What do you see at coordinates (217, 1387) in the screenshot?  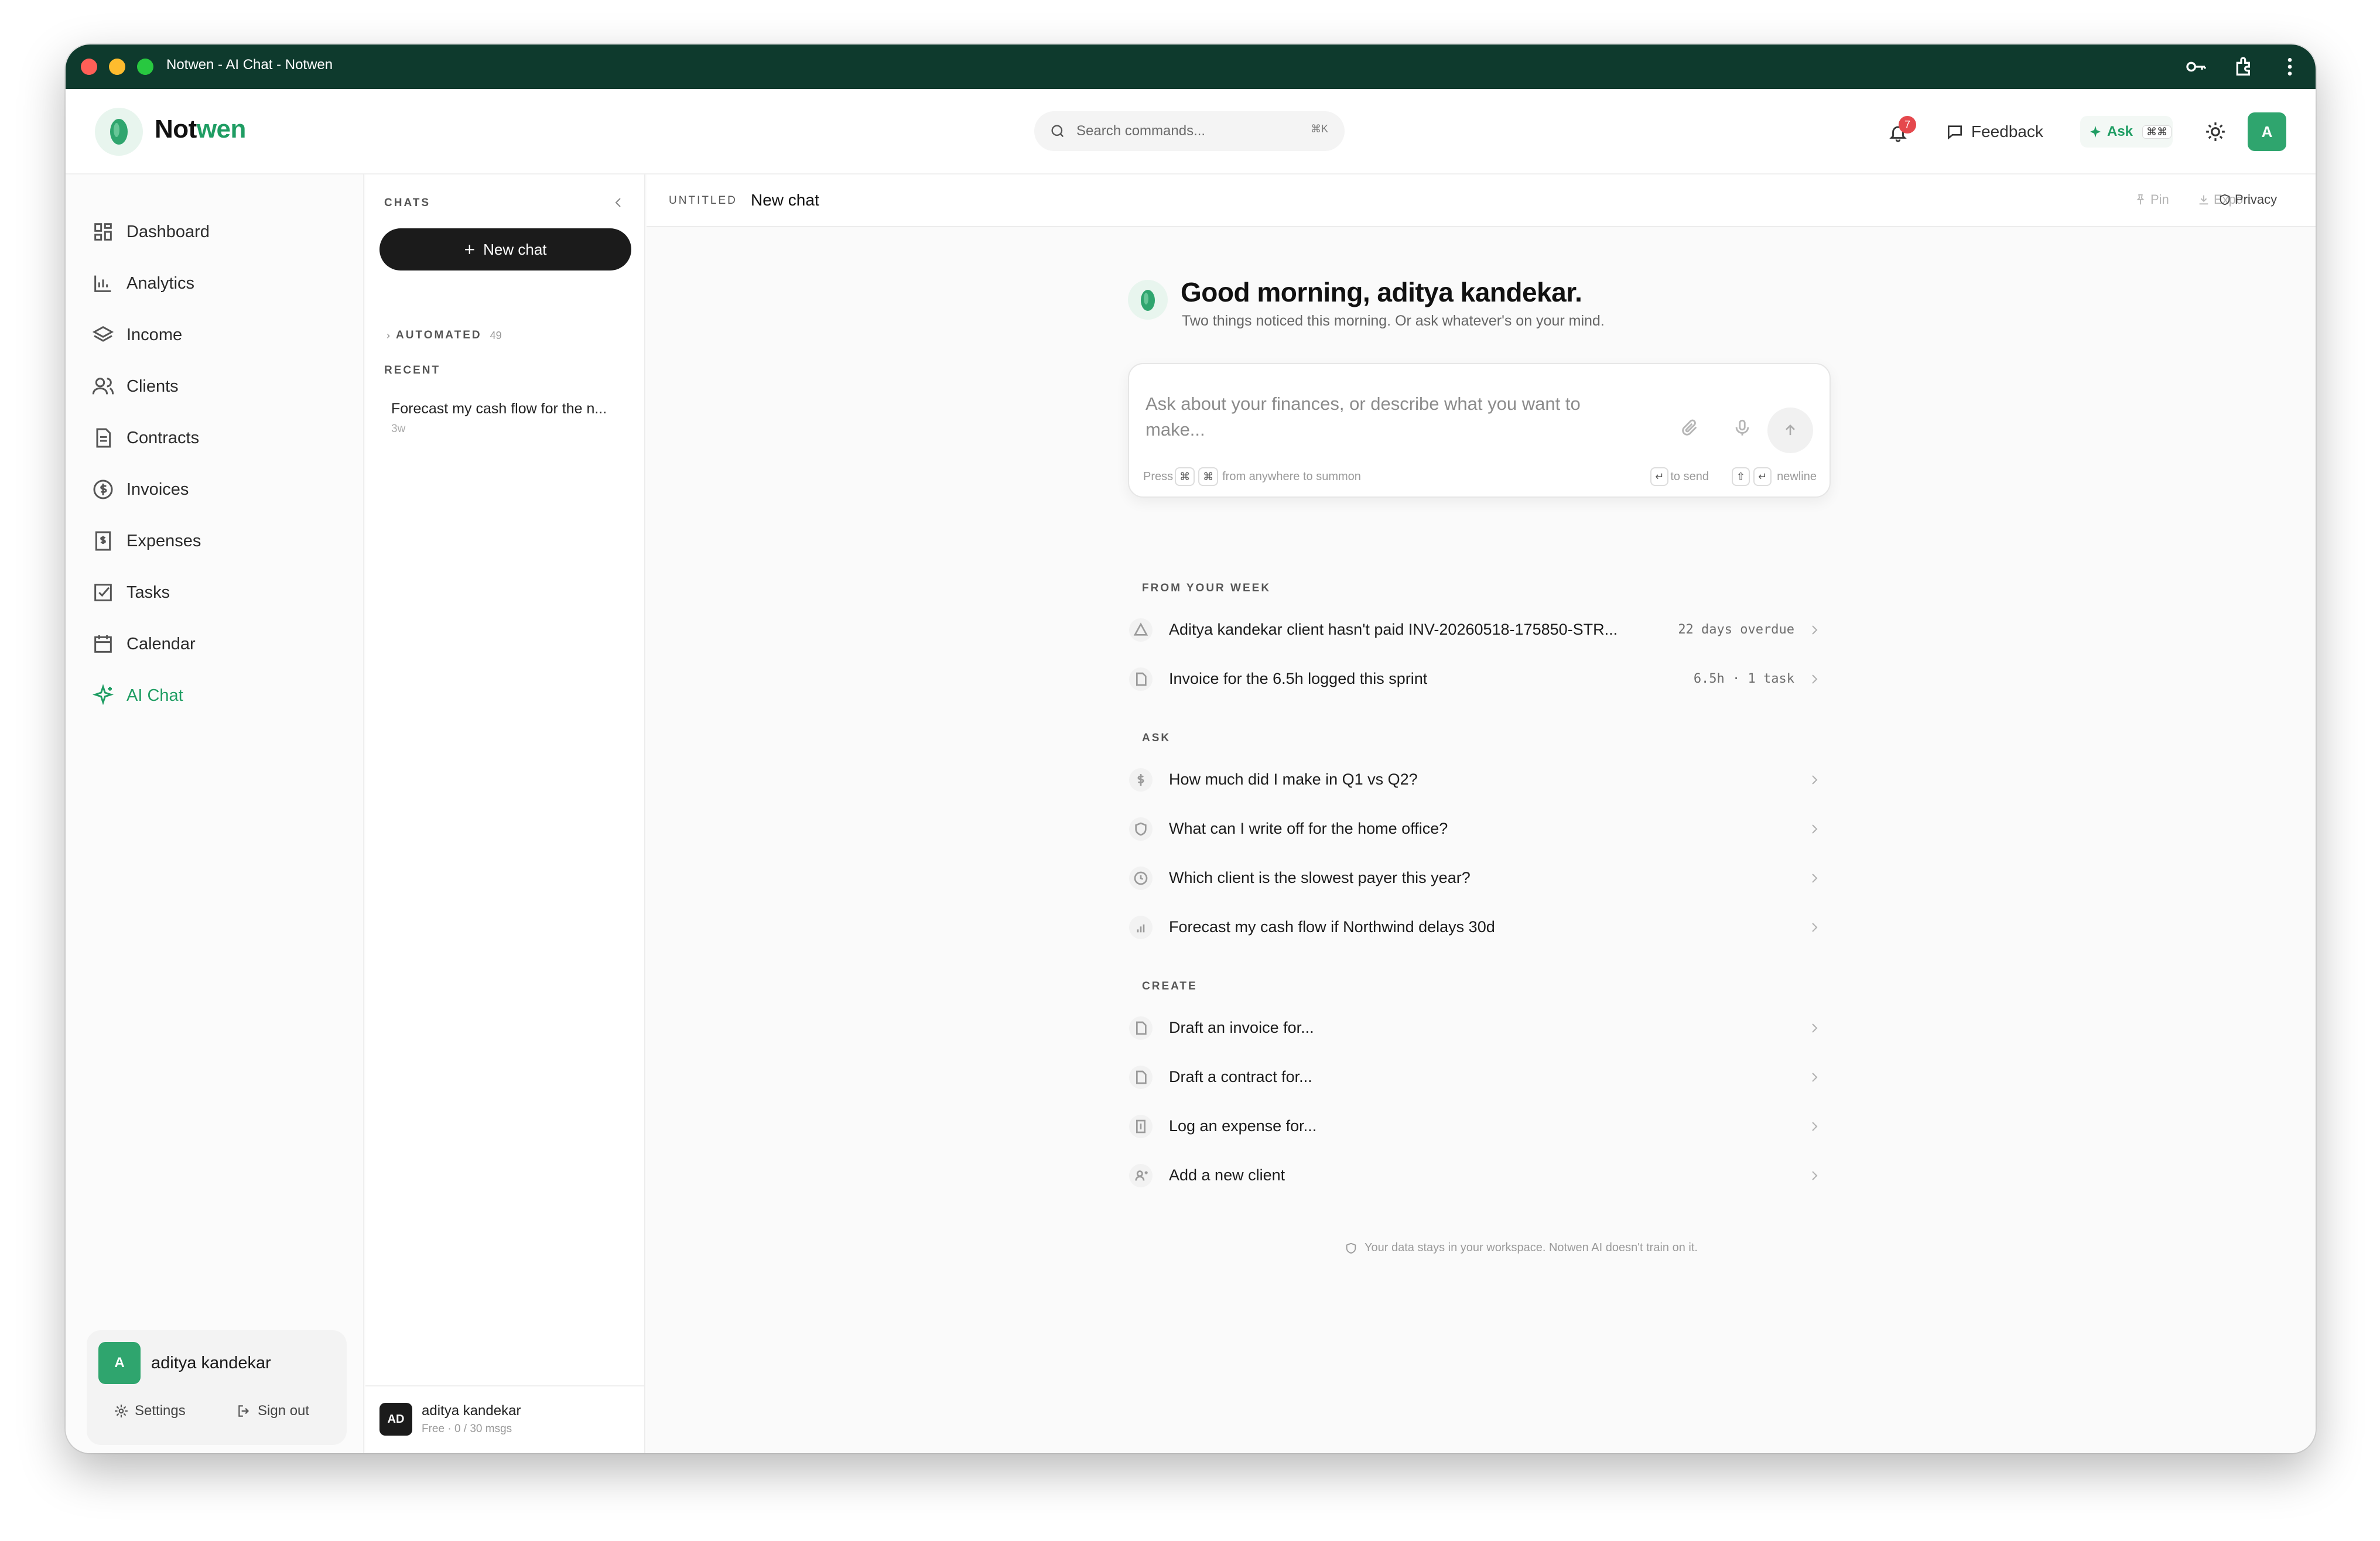 I see `user-card: A aditya kandekar Settings Sign out` at bounding box center [217, 1387].